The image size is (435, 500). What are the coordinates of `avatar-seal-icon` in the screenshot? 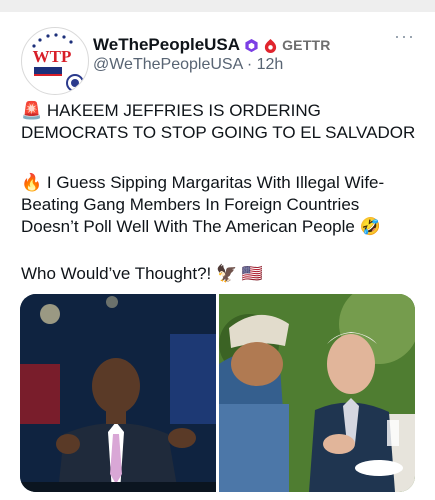 It's located at (75, 83).